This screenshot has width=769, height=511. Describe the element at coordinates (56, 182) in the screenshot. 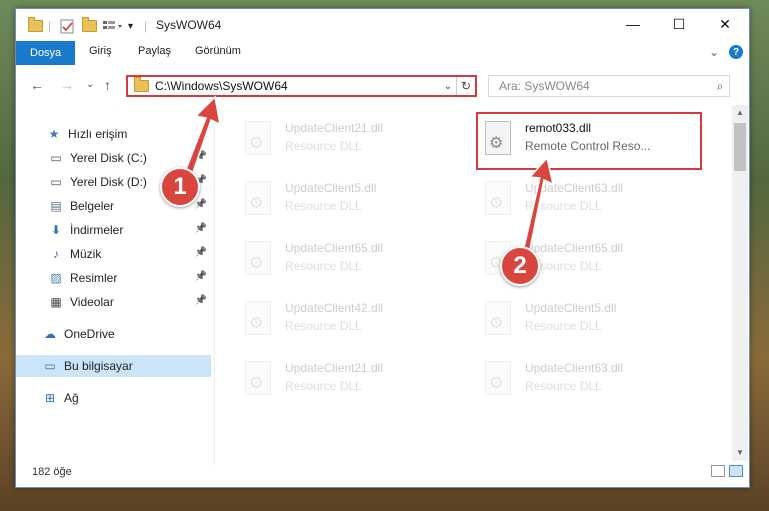

I see `drive-icon: ▭` at that location.